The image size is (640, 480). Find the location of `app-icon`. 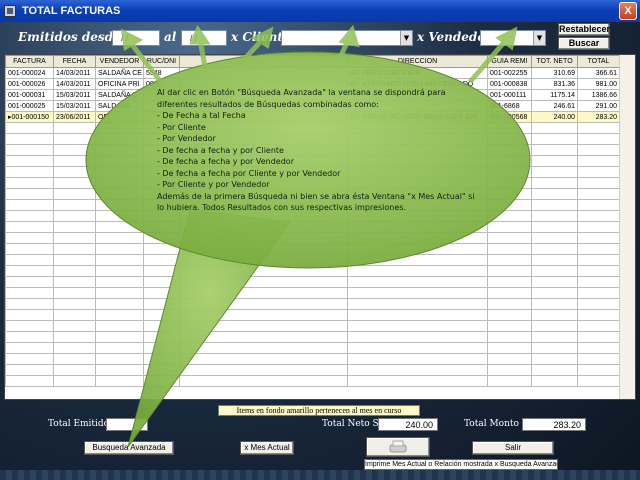

app-icon is located at coordinates (10, 11).